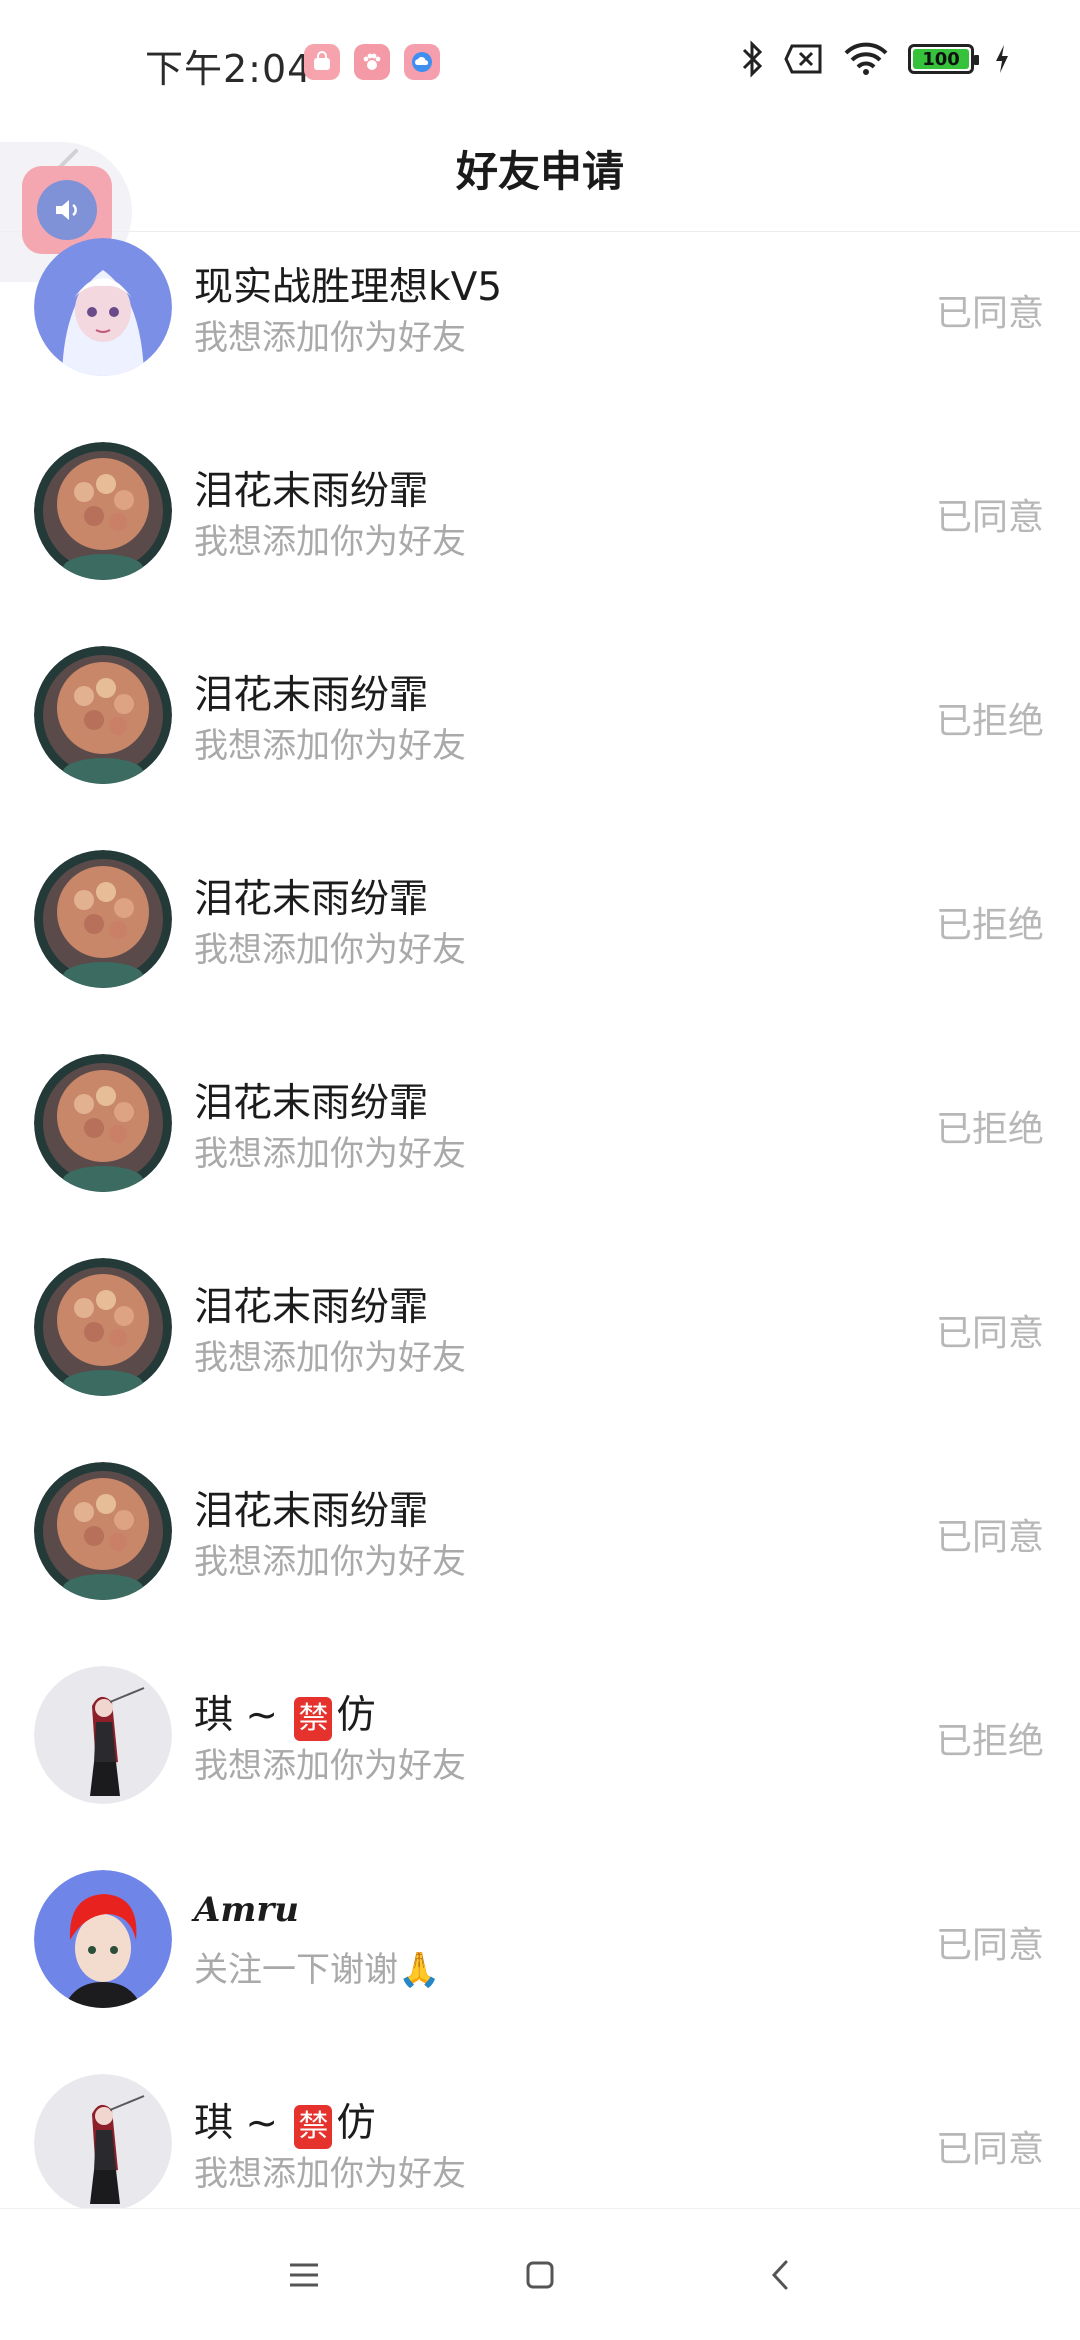 This screenshot has width=1080, height=2340. Describe the element at coordinates (317, 1970) in the screenshot. I see `request-message: 关注一下谢谢🙏` at that location.